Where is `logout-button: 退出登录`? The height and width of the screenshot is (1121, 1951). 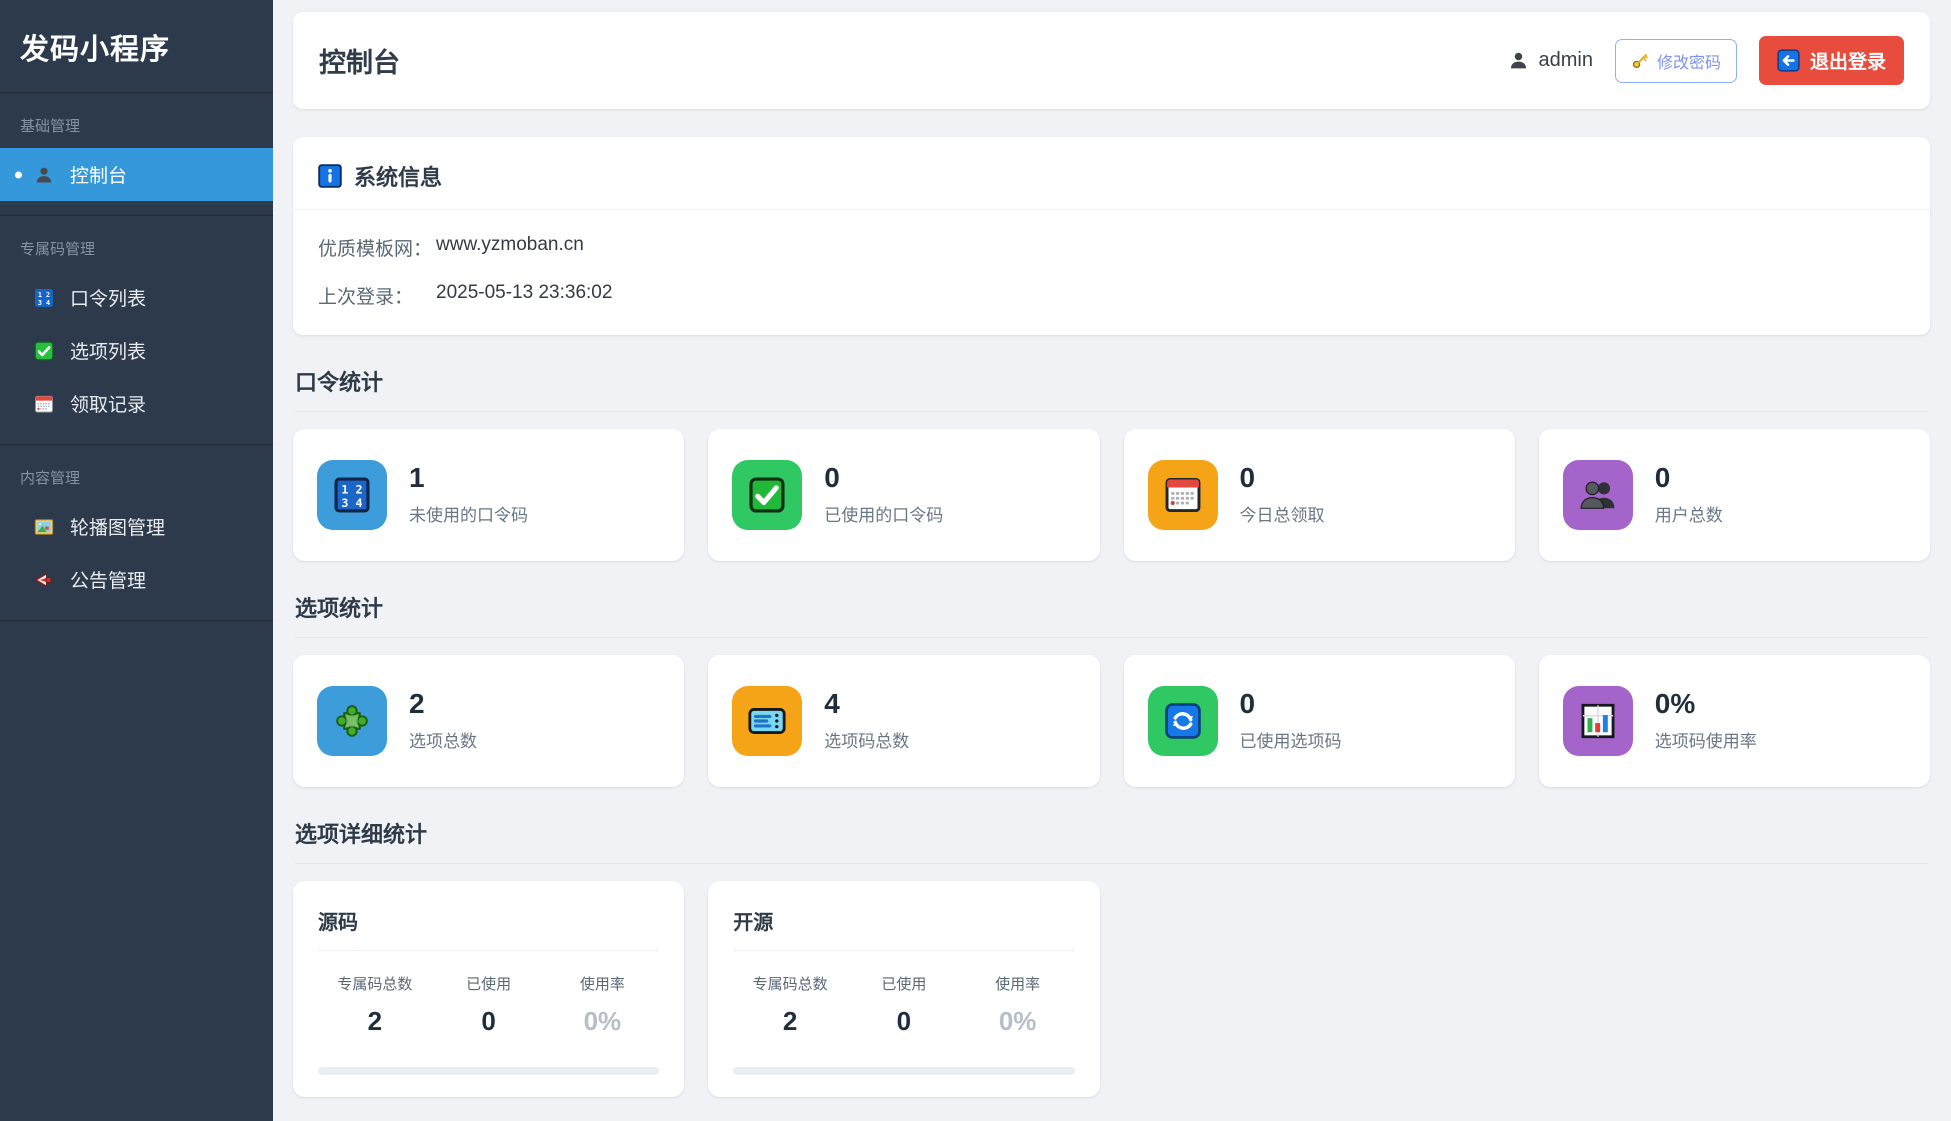
logout-button: 退出登录 is located at coordinates (1831, 60).